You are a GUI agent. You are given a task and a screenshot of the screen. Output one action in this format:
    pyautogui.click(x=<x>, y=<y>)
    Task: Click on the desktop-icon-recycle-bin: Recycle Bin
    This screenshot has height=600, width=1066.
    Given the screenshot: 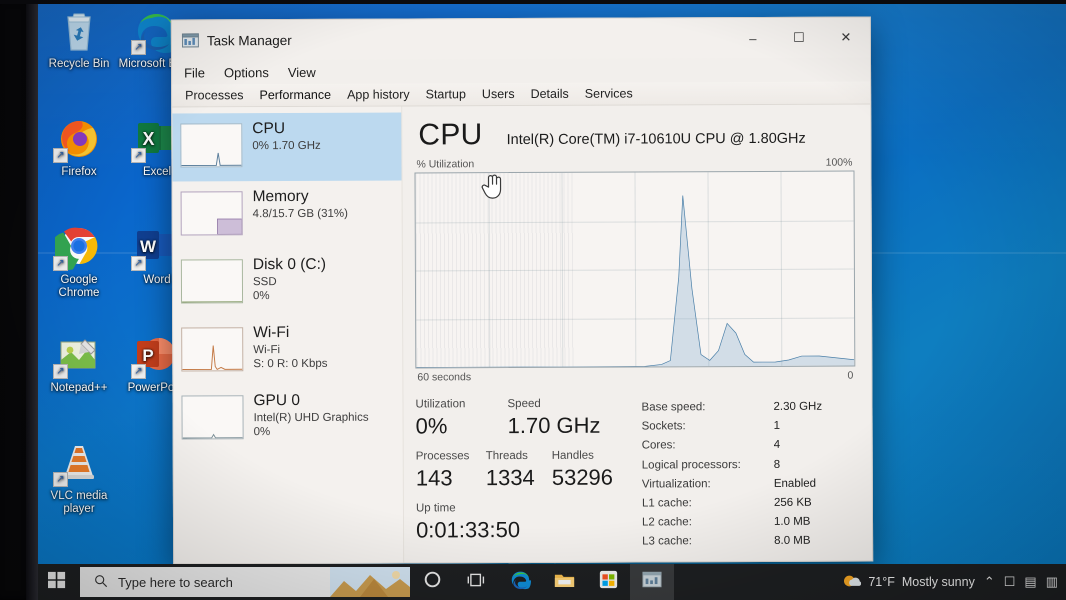 What is the action you would take?
    pyautogui.click(x=79, y=38)
    